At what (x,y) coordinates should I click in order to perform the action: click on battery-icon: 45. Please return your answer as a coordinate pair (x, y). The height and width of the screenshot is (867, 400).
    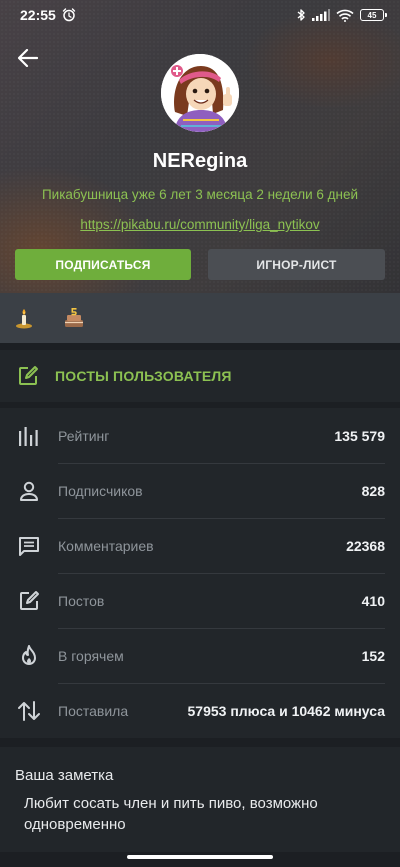
    Looking at the image, I should click on (373, 15).